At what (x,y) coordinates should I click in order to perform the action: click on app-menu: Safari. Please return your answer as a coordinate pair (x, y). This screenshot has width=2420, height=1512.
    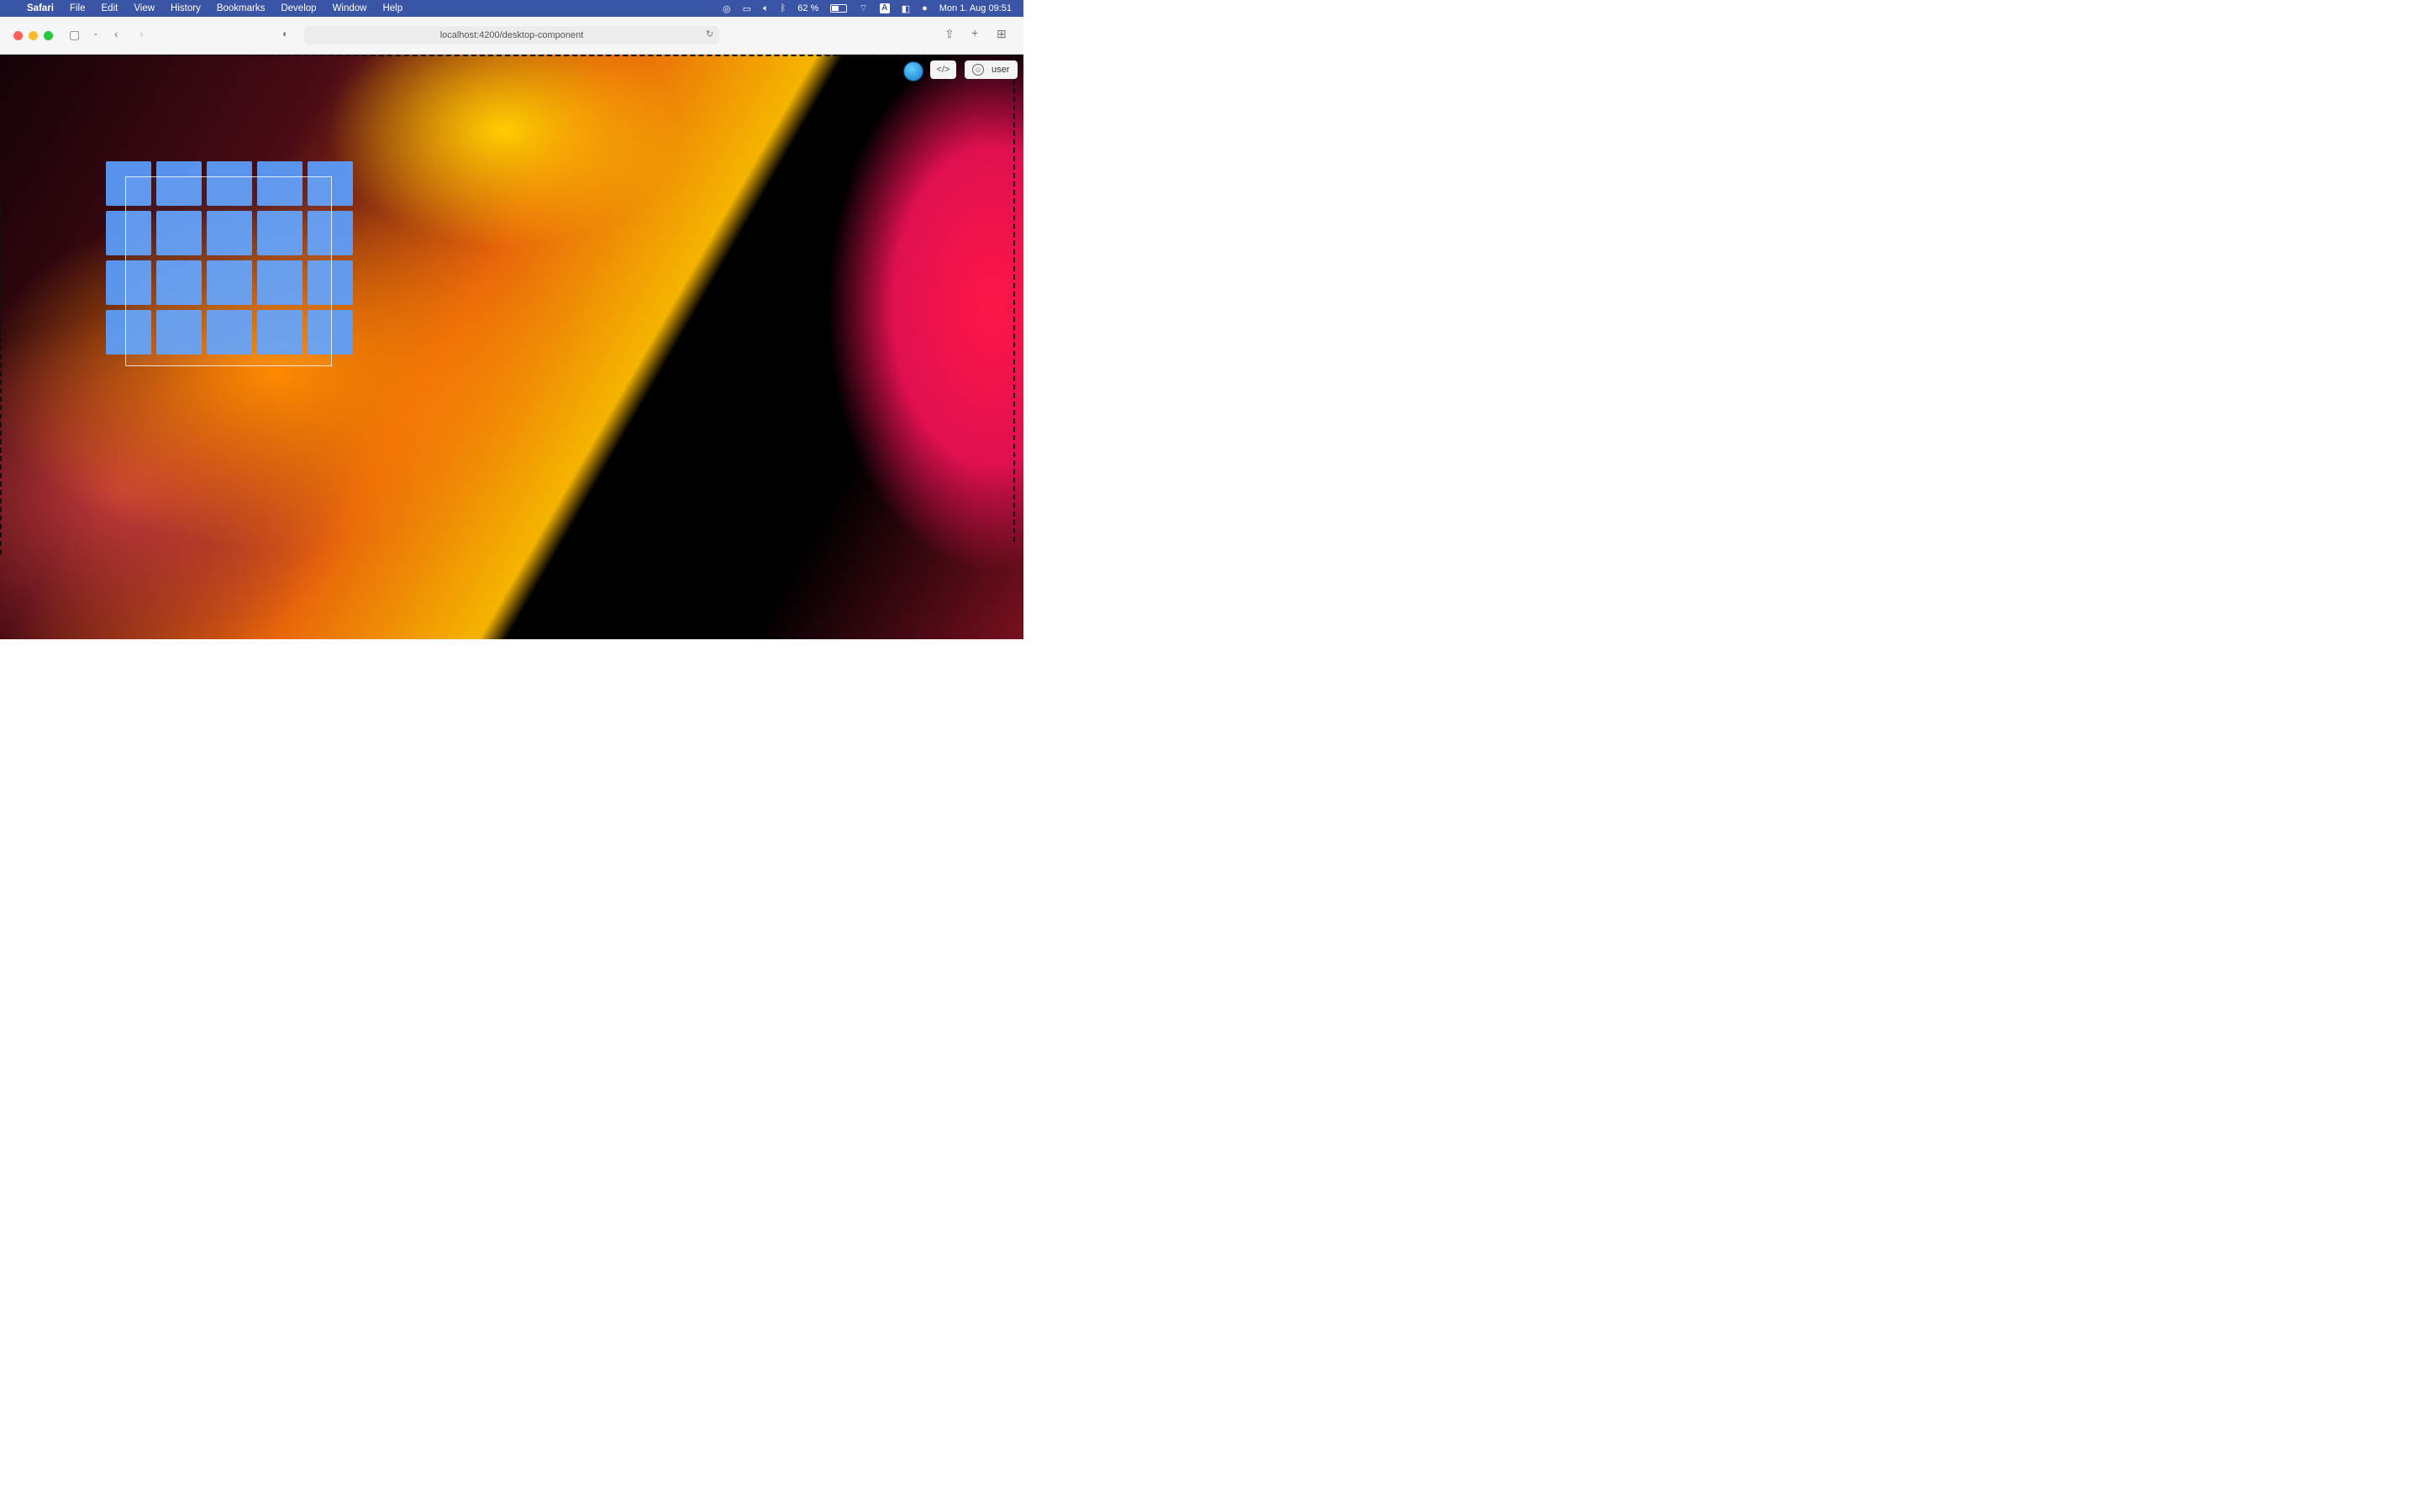
    Looking at the image, I should click on (40, 8).